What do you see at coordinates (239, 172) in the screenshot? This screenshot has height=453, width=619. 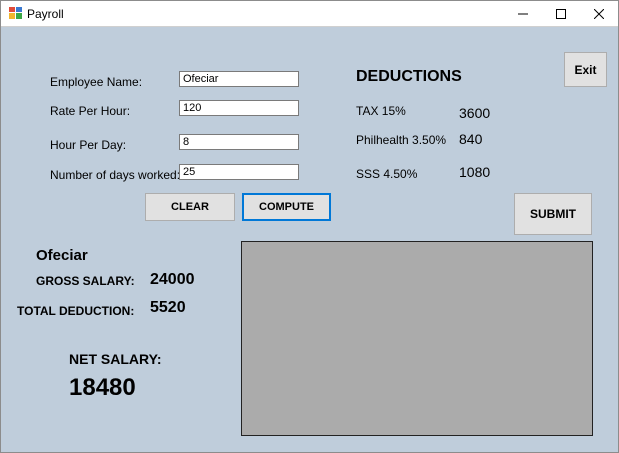 I see `days-worked-field: 25` at bounding box center [239, 172].